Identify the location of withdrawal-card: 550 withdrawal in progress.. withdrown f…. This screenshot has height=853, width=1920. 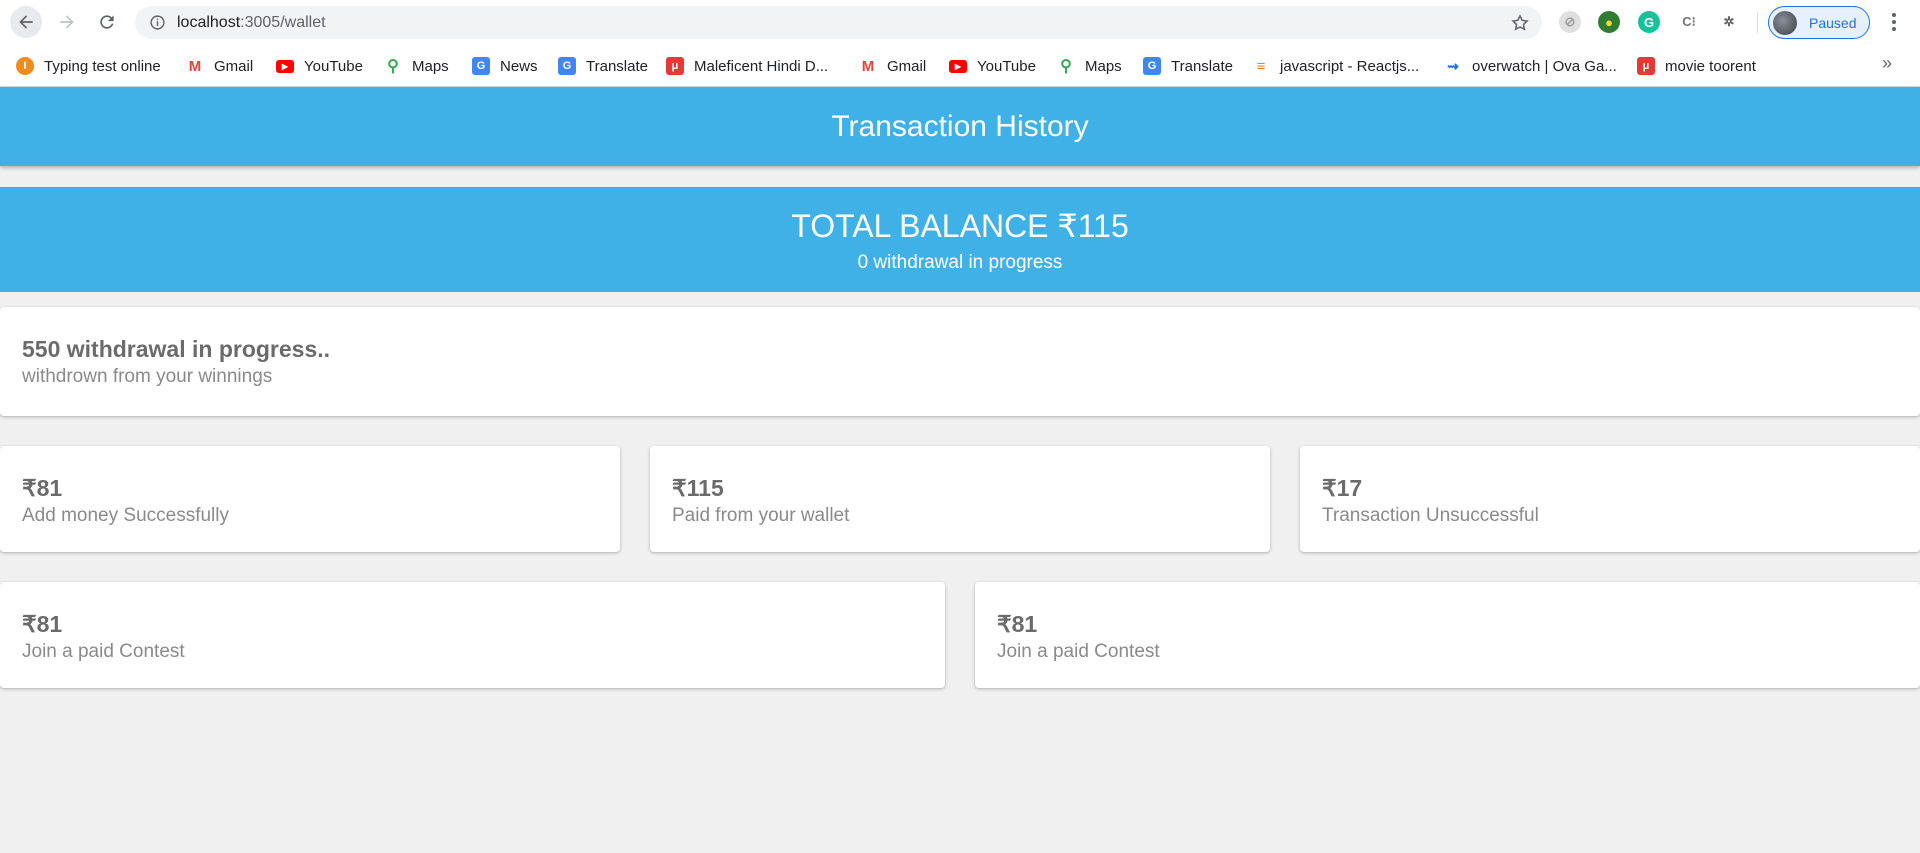
(960, 361).